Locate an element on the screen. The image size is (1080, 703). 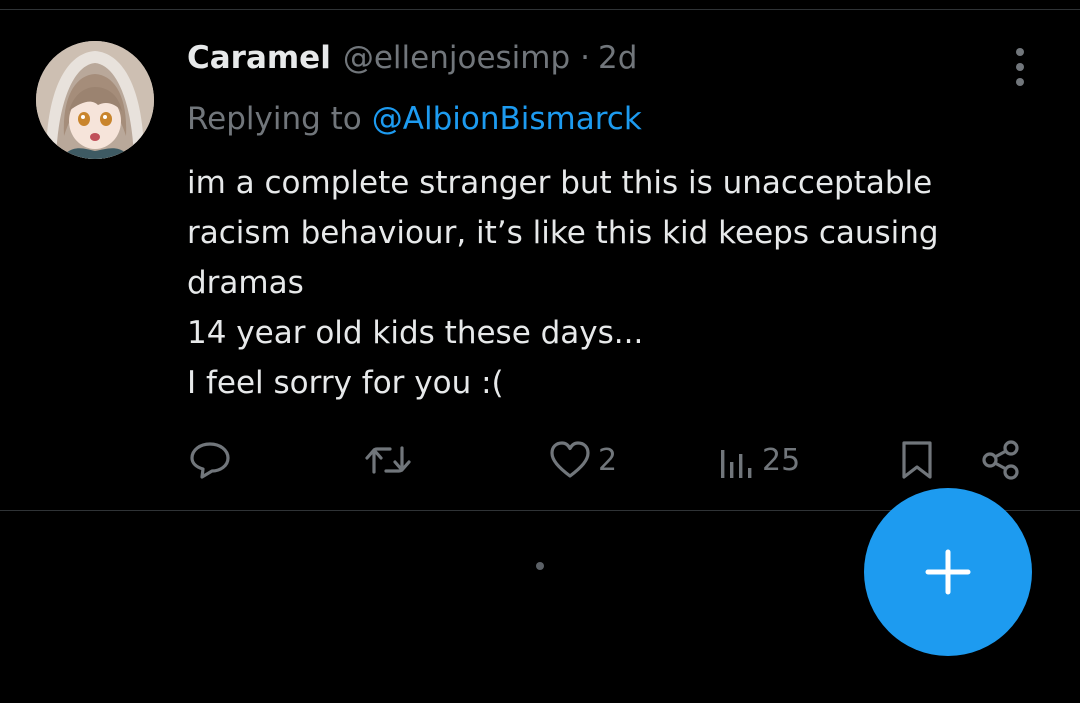
reply-button is located at coordinates (210, 460).